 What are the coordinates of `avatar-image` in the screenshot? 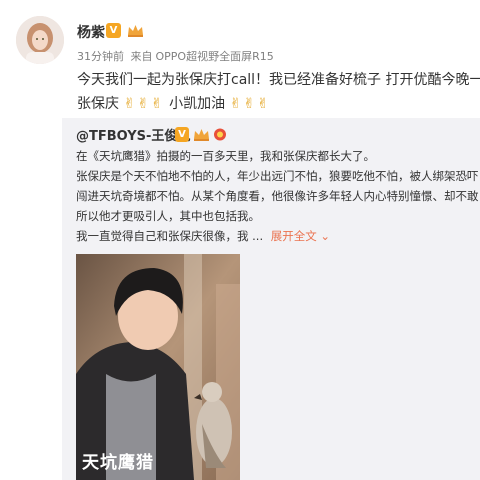 It's located at (40, 40).